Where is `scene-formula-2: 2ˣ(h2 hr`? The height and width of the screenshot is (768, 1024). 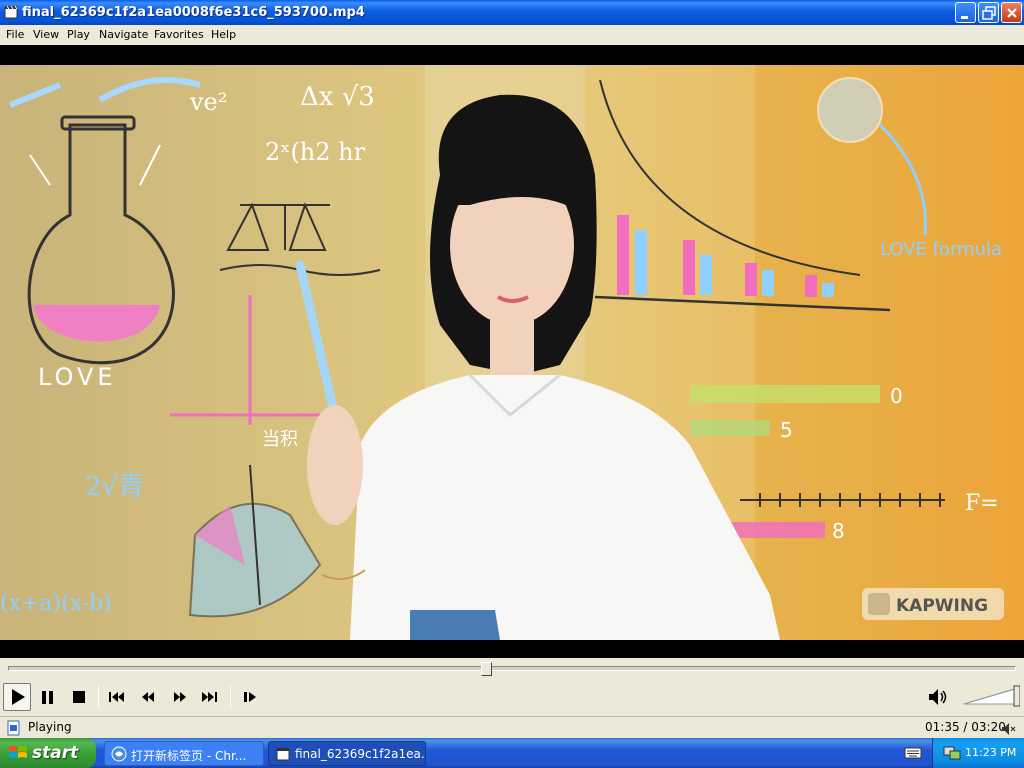
scene-formula-2: 2ˣ(h2 hr is located at coordinates (315, 152).